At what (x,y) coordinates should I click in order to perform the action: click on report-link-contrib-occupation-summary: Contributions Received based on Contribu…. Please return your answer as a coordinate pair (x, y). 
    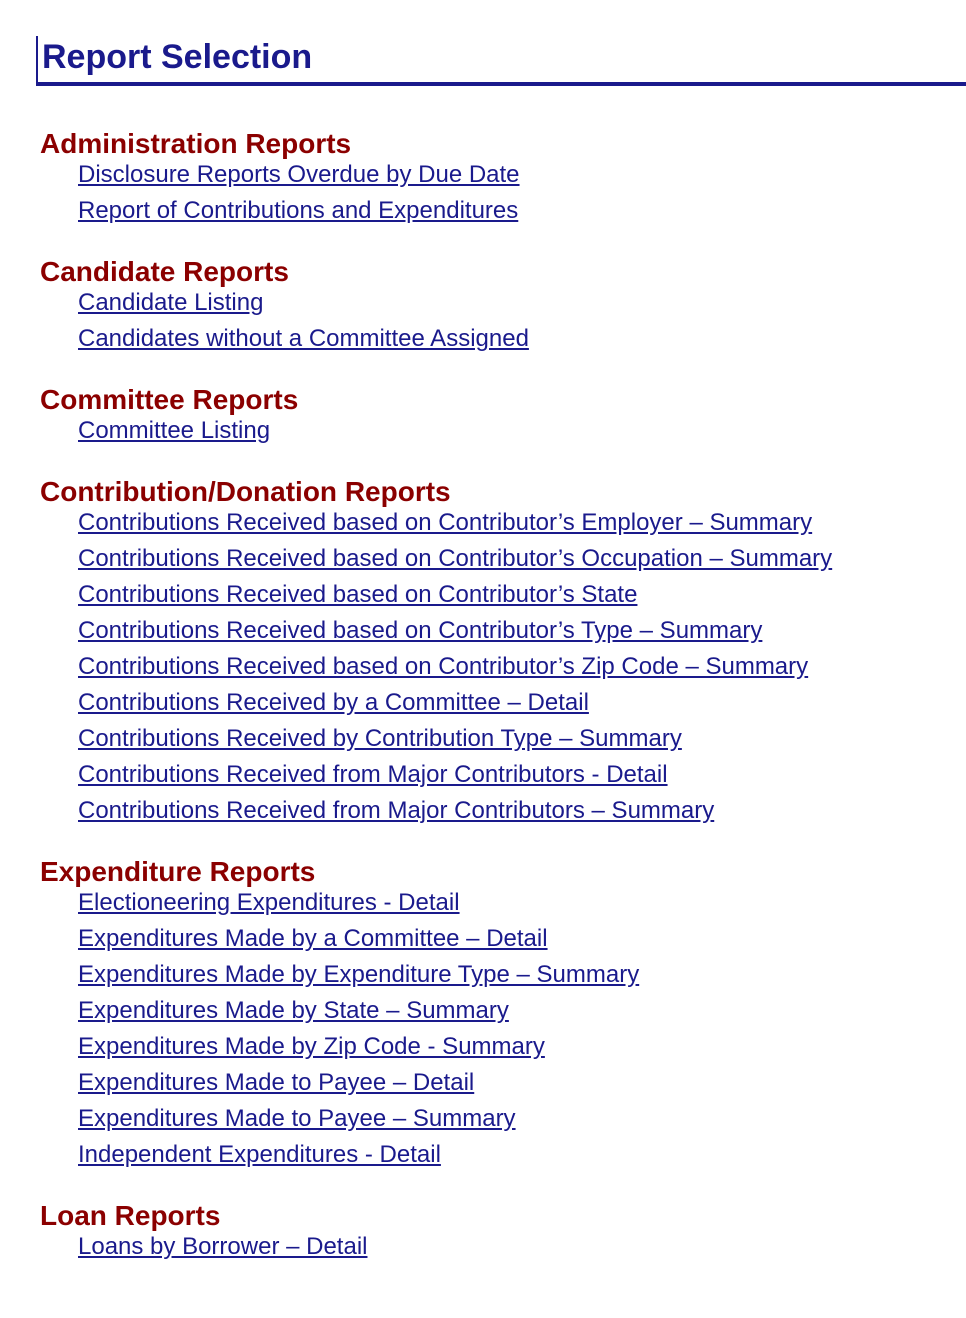
    Looking at the image, I should click on (455, 558).